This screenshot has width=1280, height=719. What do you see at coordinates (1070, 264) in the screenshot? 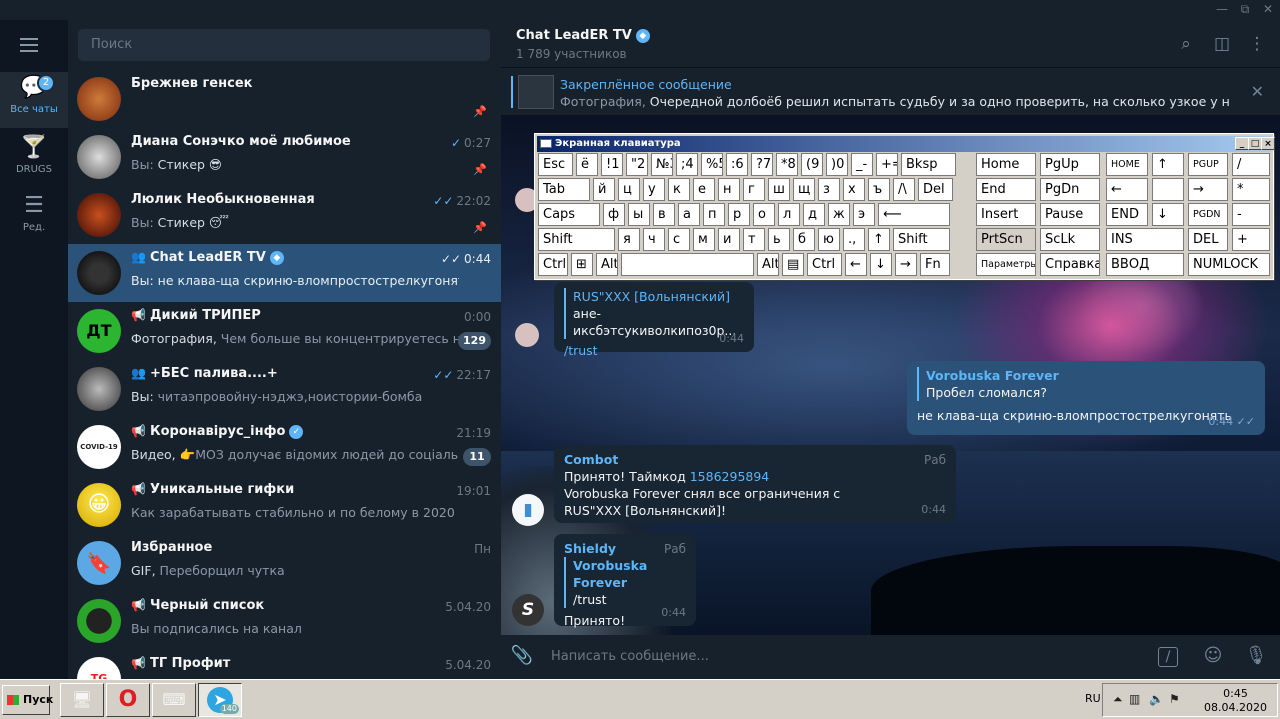
I see `nav-key: Справка` at bounding box center [1070, 264].